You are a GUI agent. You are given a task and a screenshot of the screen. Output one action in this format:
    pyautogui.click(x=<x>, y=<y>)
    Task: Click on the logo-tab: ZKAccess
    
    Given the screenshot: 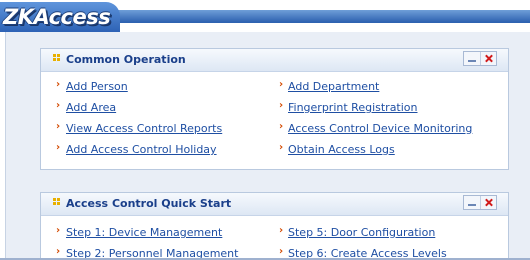 What is the action you would take?
    pyautogui.click(x=60, y=17)
    